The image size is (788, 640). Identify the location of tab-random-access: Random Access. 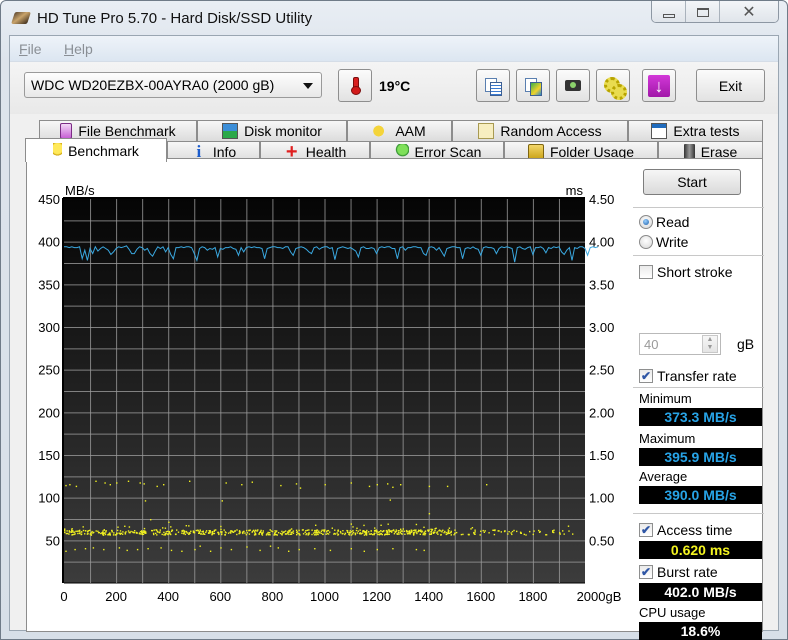
(540, 130).